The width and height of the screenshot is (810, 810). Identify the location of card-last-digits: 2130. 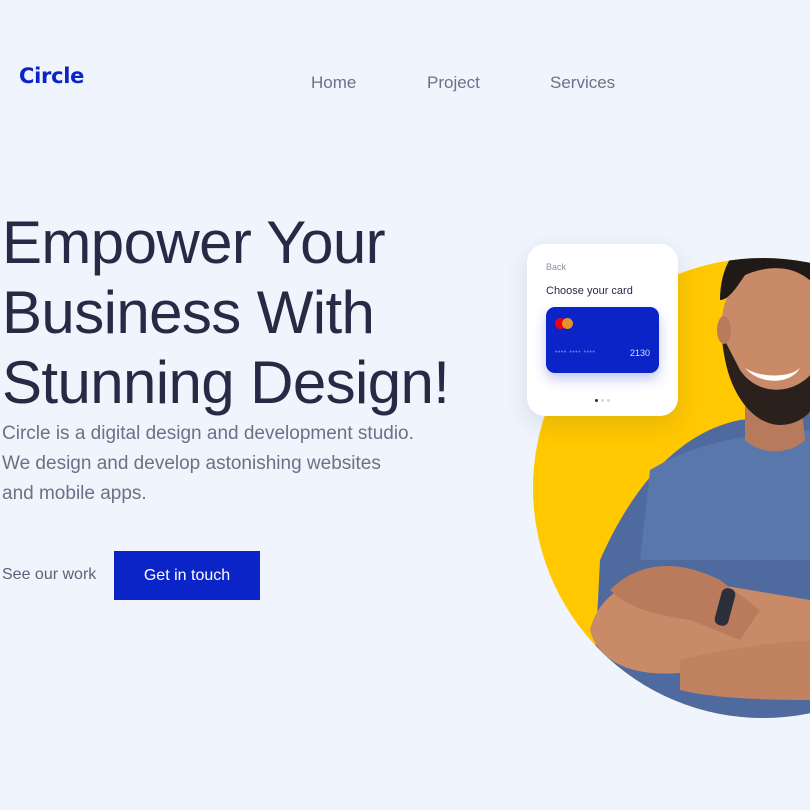
(639, 353).